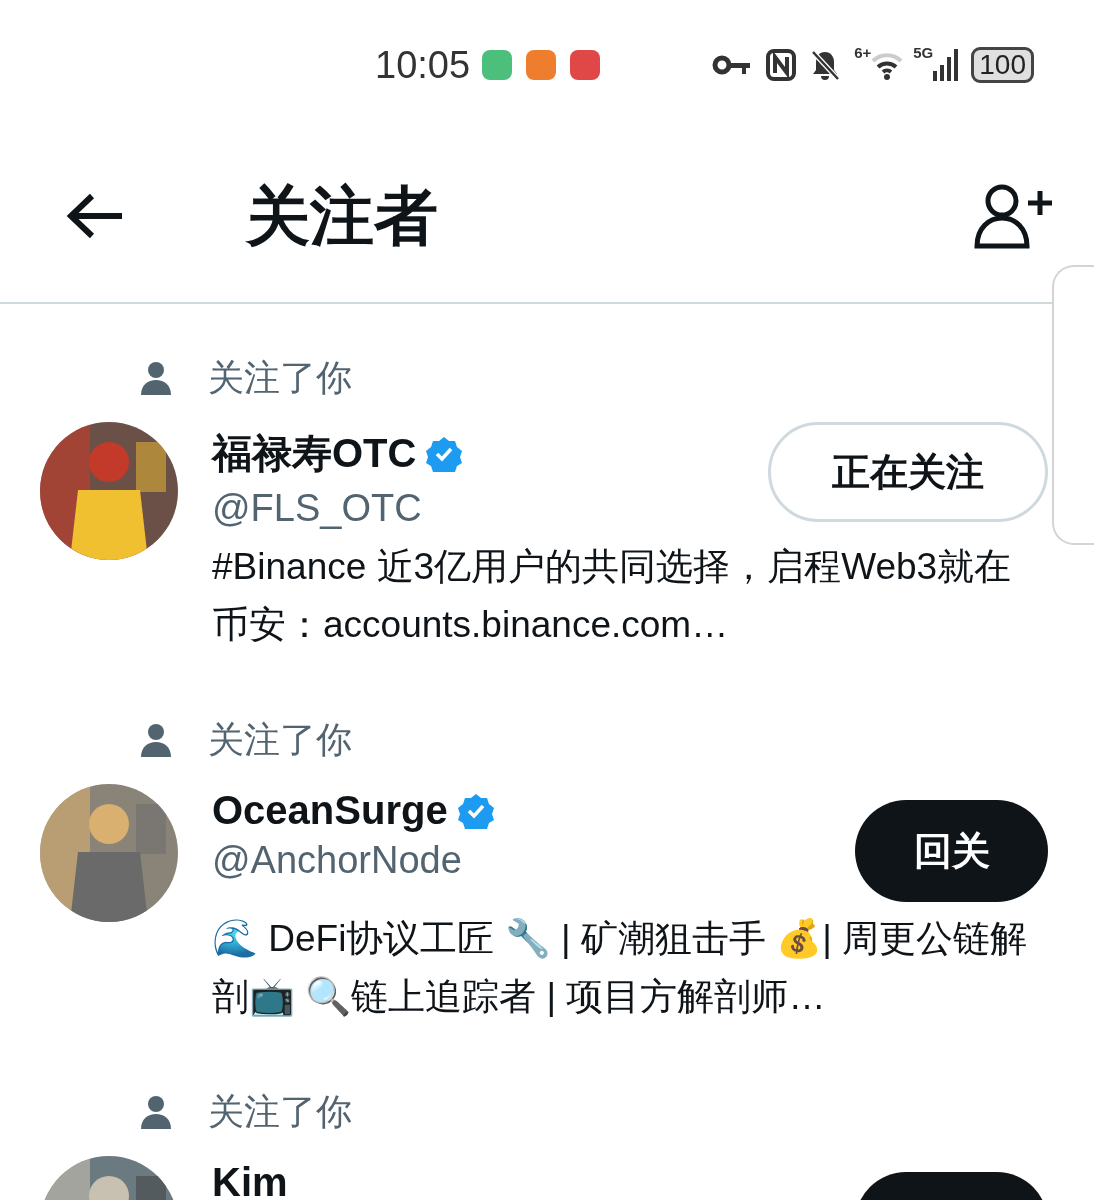  Describe the element at coordinates (781, 65) in the screenshot. I see `nfc-icon` at that location.